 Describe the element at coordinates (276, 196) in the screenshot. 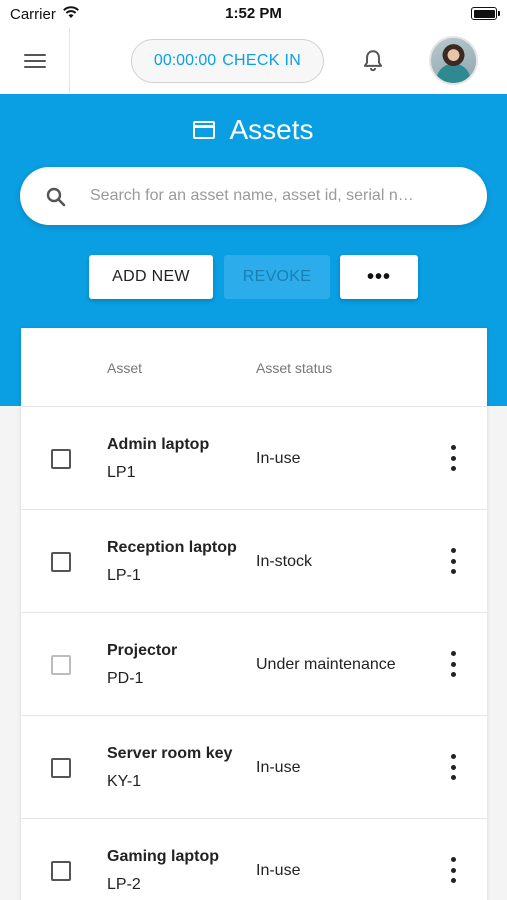

I see `search-input` at that location.